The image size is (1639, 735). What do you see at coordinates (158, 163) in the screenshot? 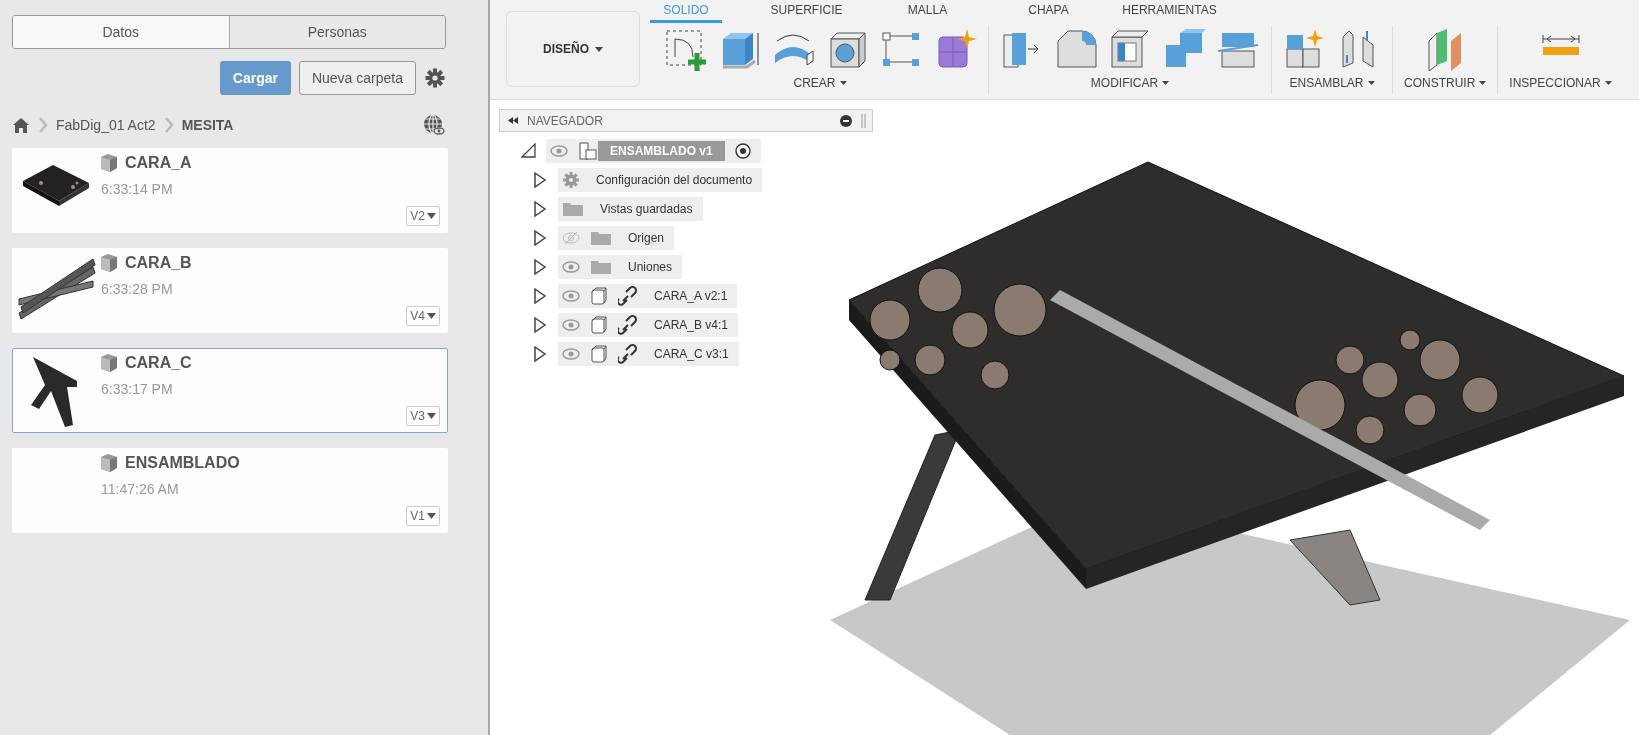
I see `file-name: CARA_A` at bounding box center [158, 163].